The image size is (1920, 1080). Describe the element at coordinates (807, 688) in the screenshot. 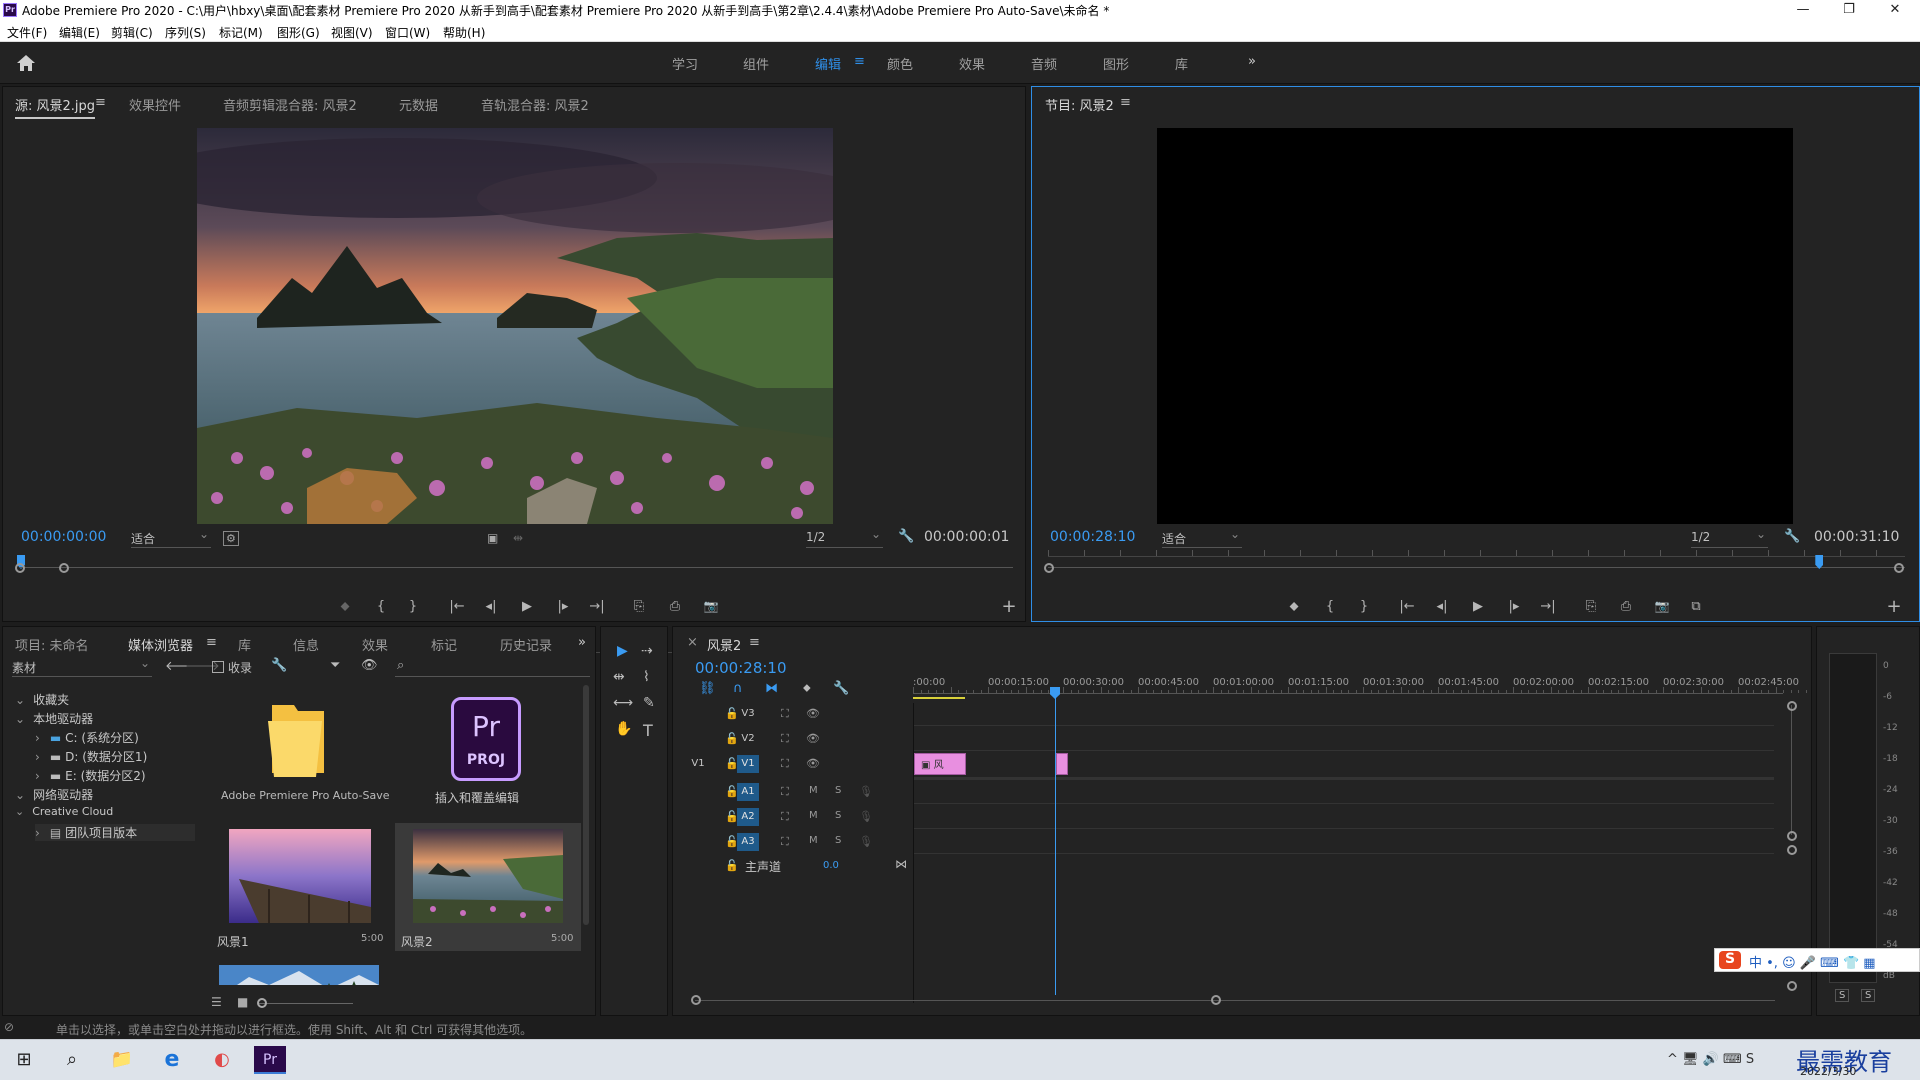

I see `timeline-marker-icon: ⬥` at that location.